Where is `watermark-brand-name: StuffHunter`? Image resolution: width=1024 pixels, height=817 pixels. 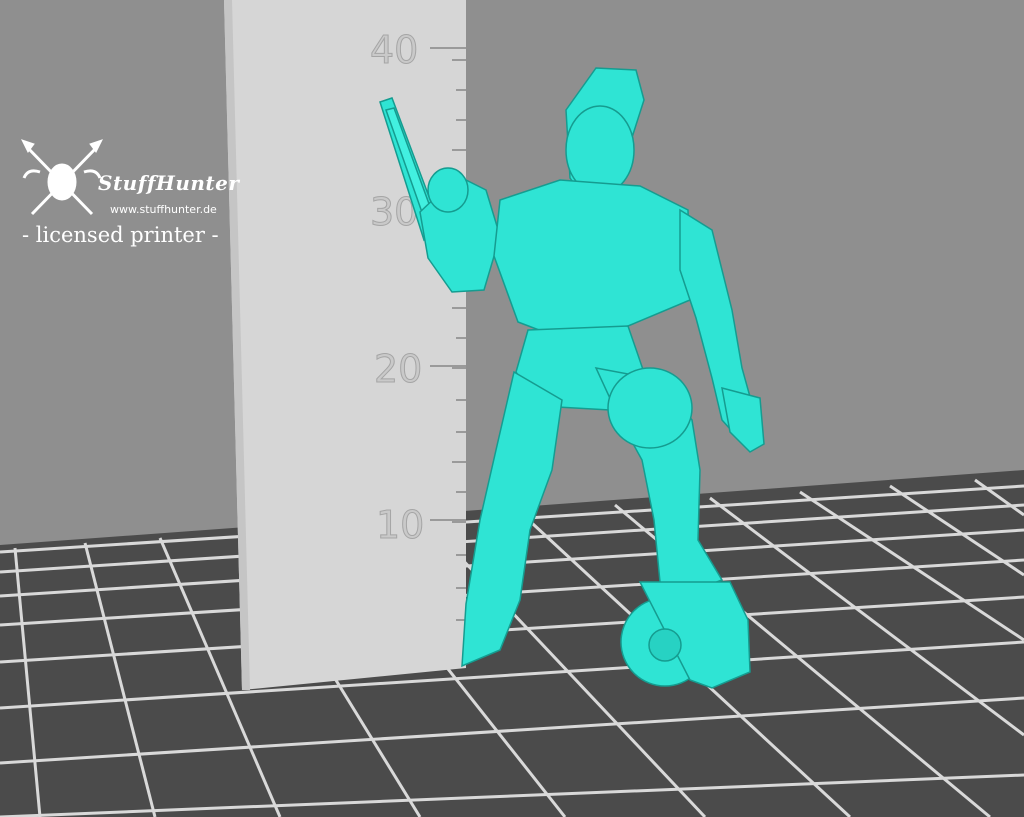 watermark-brand-name: StuffHunter is located at coordinates (169, 183).